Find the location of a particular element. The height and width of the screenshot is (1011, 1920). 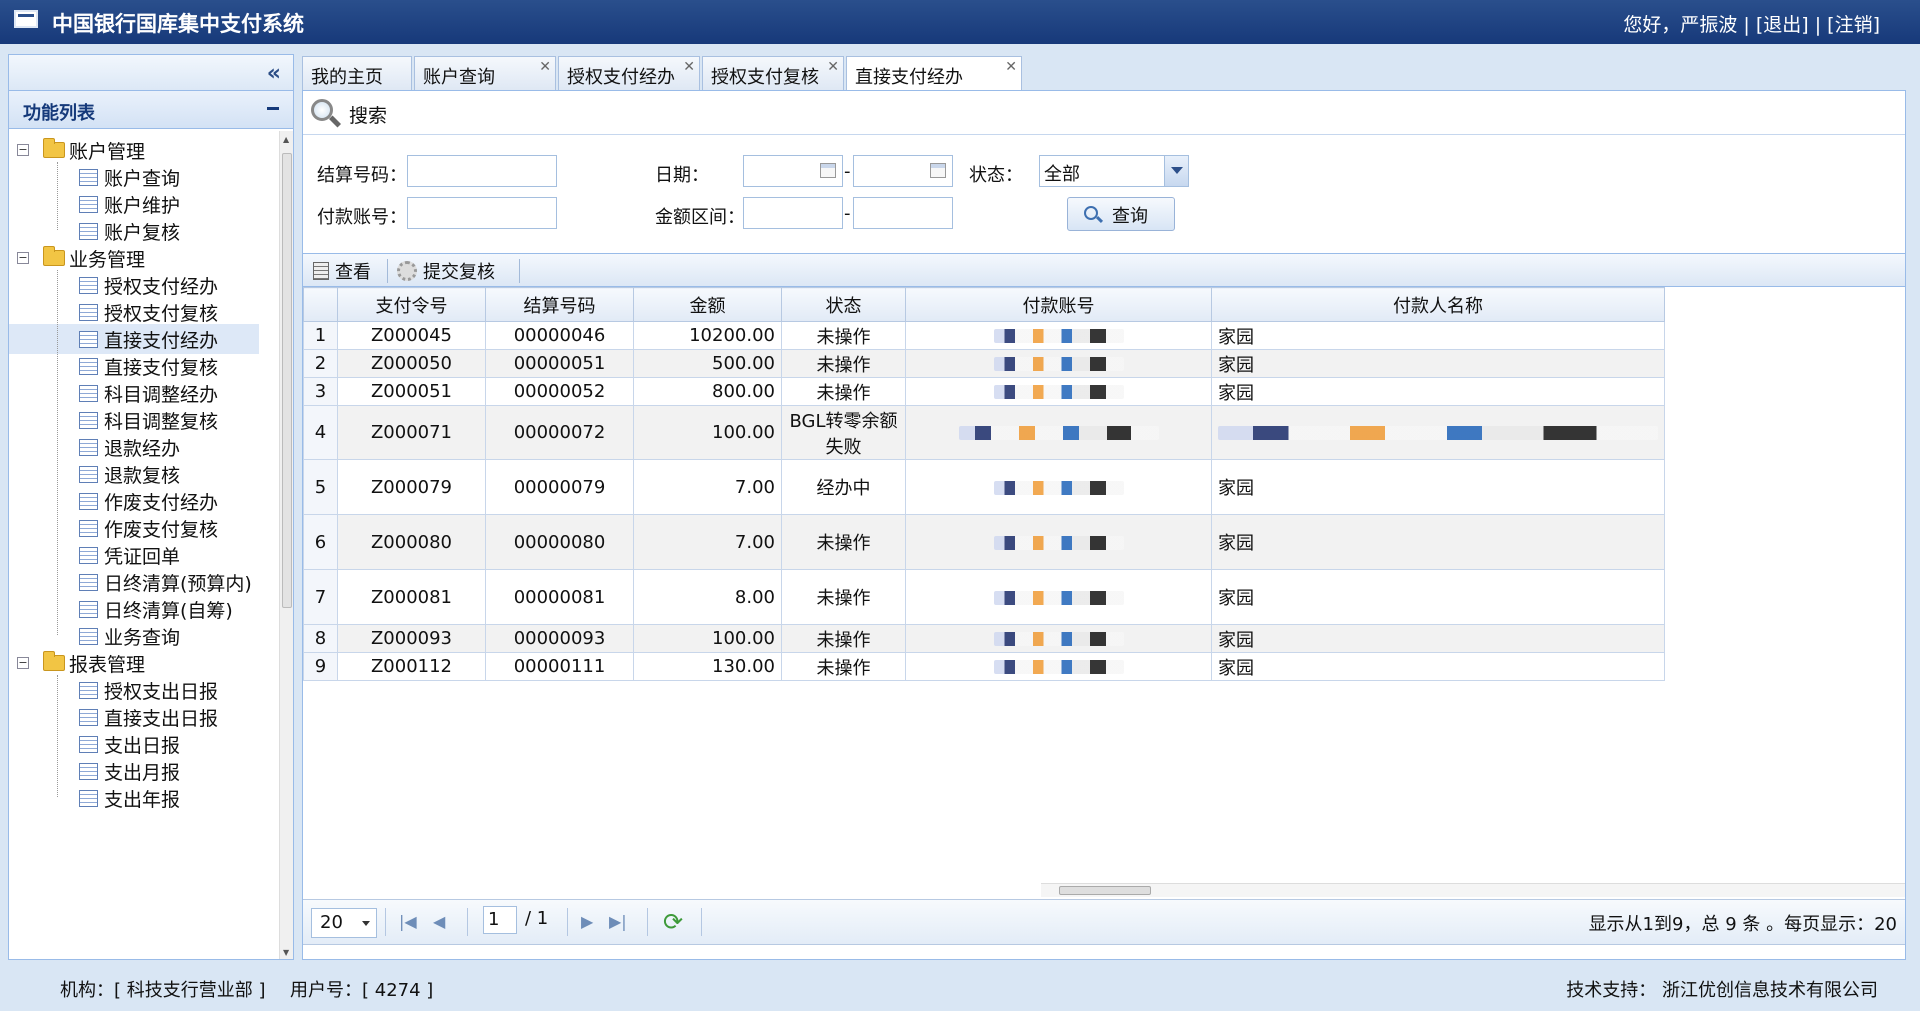

sidebar-item: 授权支付复核 is located at coordinates (174, 312).